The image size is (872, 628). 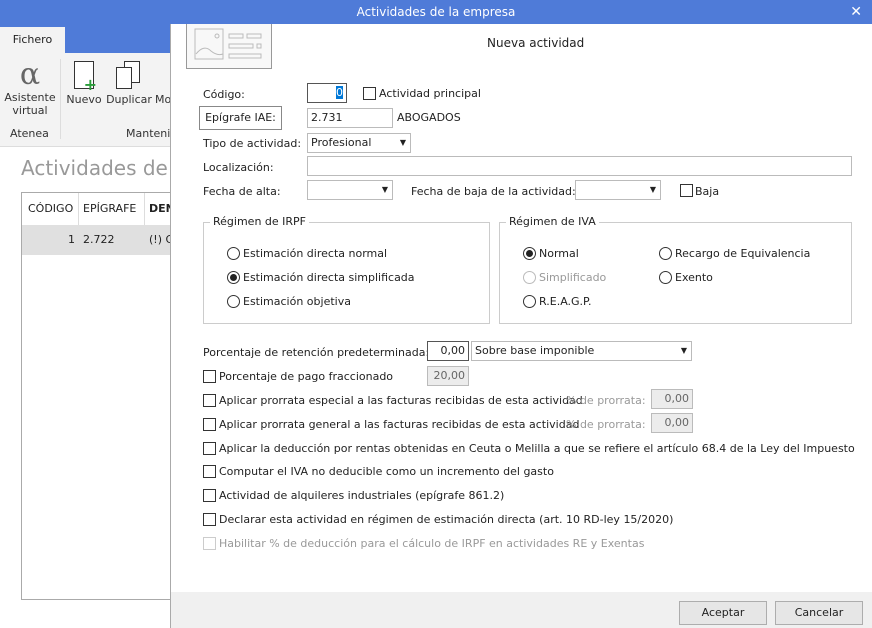 I want to click on tab-fichero: Fichero, so click(x=32, y=40).